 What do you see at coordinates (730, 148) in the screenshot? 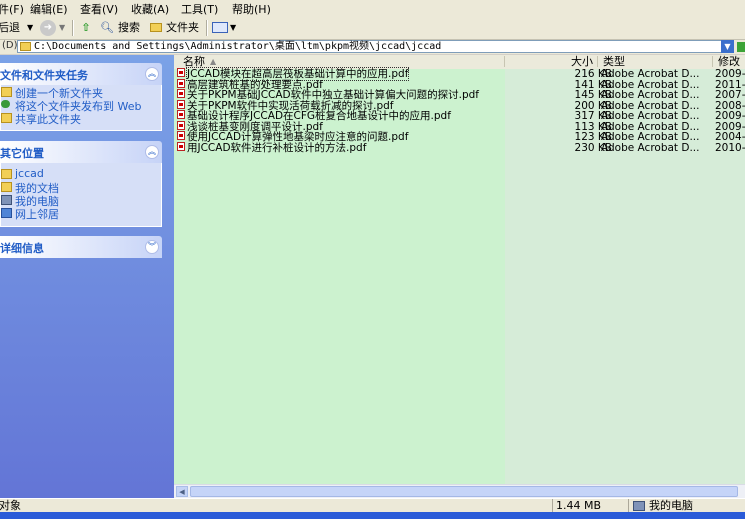
I see `file-date: 2010-` at bounding box center [730, 148].